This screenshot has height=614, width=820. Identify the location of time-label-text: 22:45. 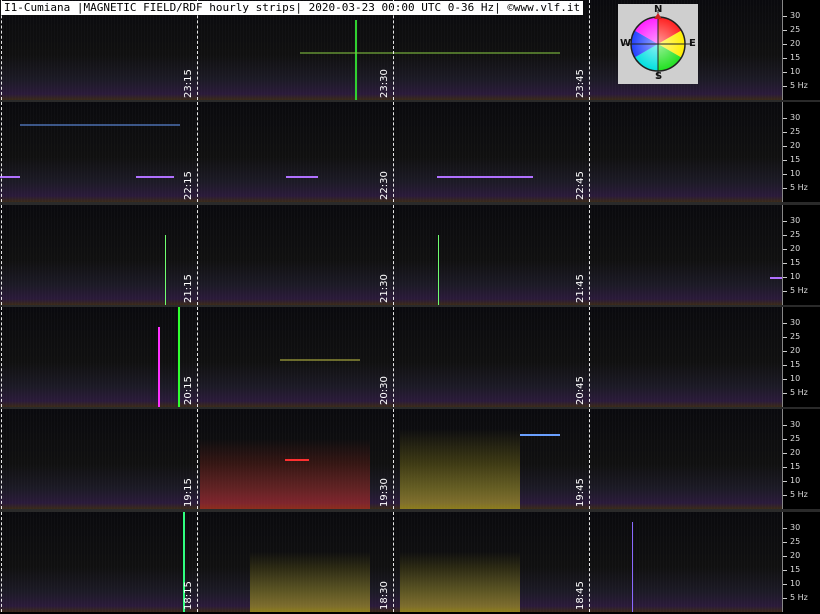
(580, 185).